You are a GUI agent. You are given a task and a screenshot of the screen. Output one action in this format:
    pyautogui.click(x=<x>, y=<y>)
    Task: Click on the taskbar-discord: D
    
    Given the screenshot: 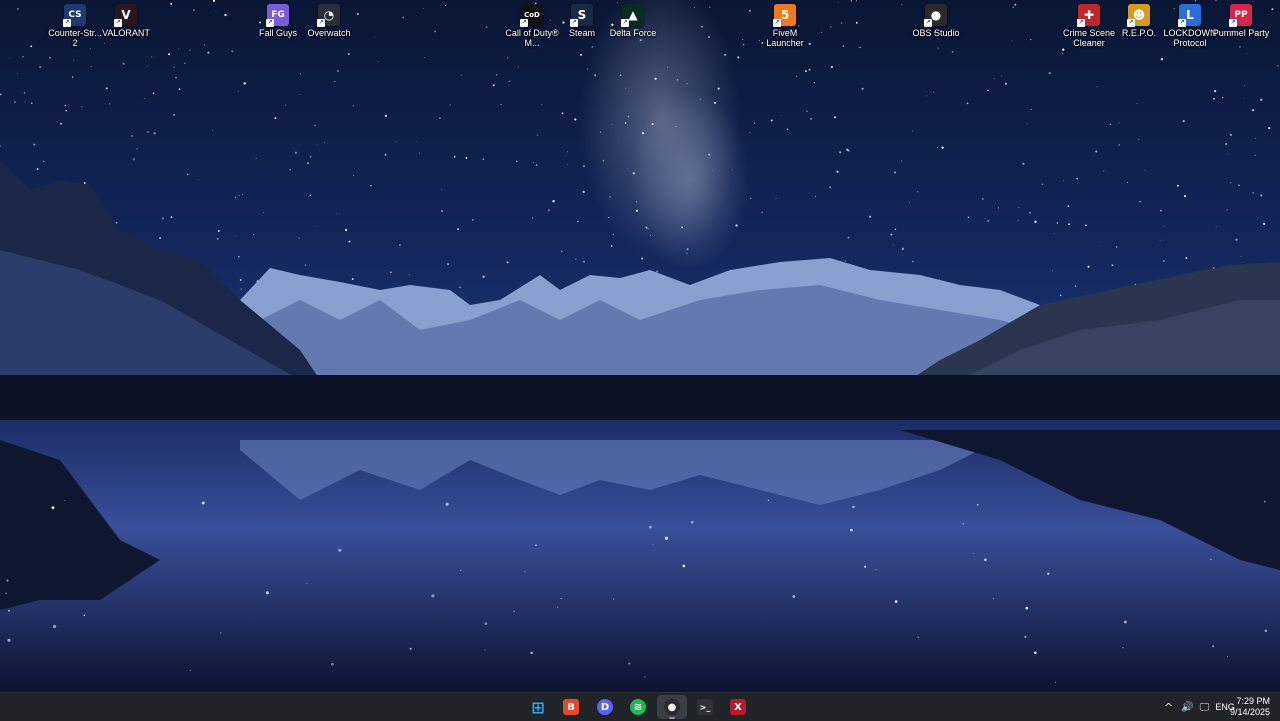 What is the action you would take?
    pyautogui.click(x=605, y=707)
    